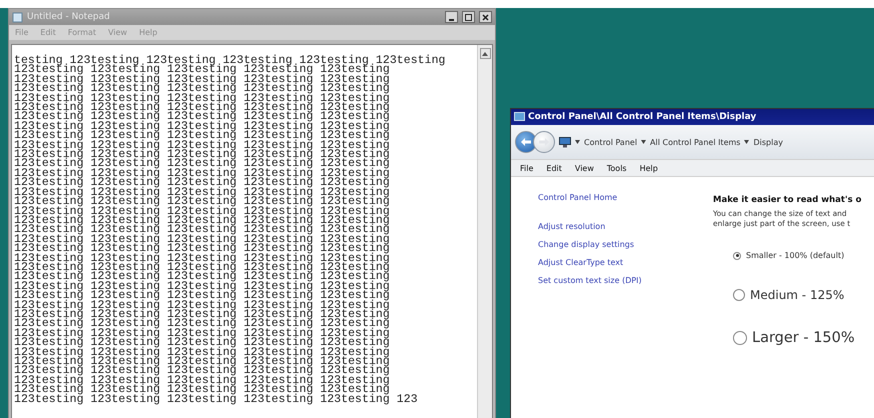 The width and height of the screenshot is (874, 418). I want to click on size-option: Larger - 150%, so click(803, 338).